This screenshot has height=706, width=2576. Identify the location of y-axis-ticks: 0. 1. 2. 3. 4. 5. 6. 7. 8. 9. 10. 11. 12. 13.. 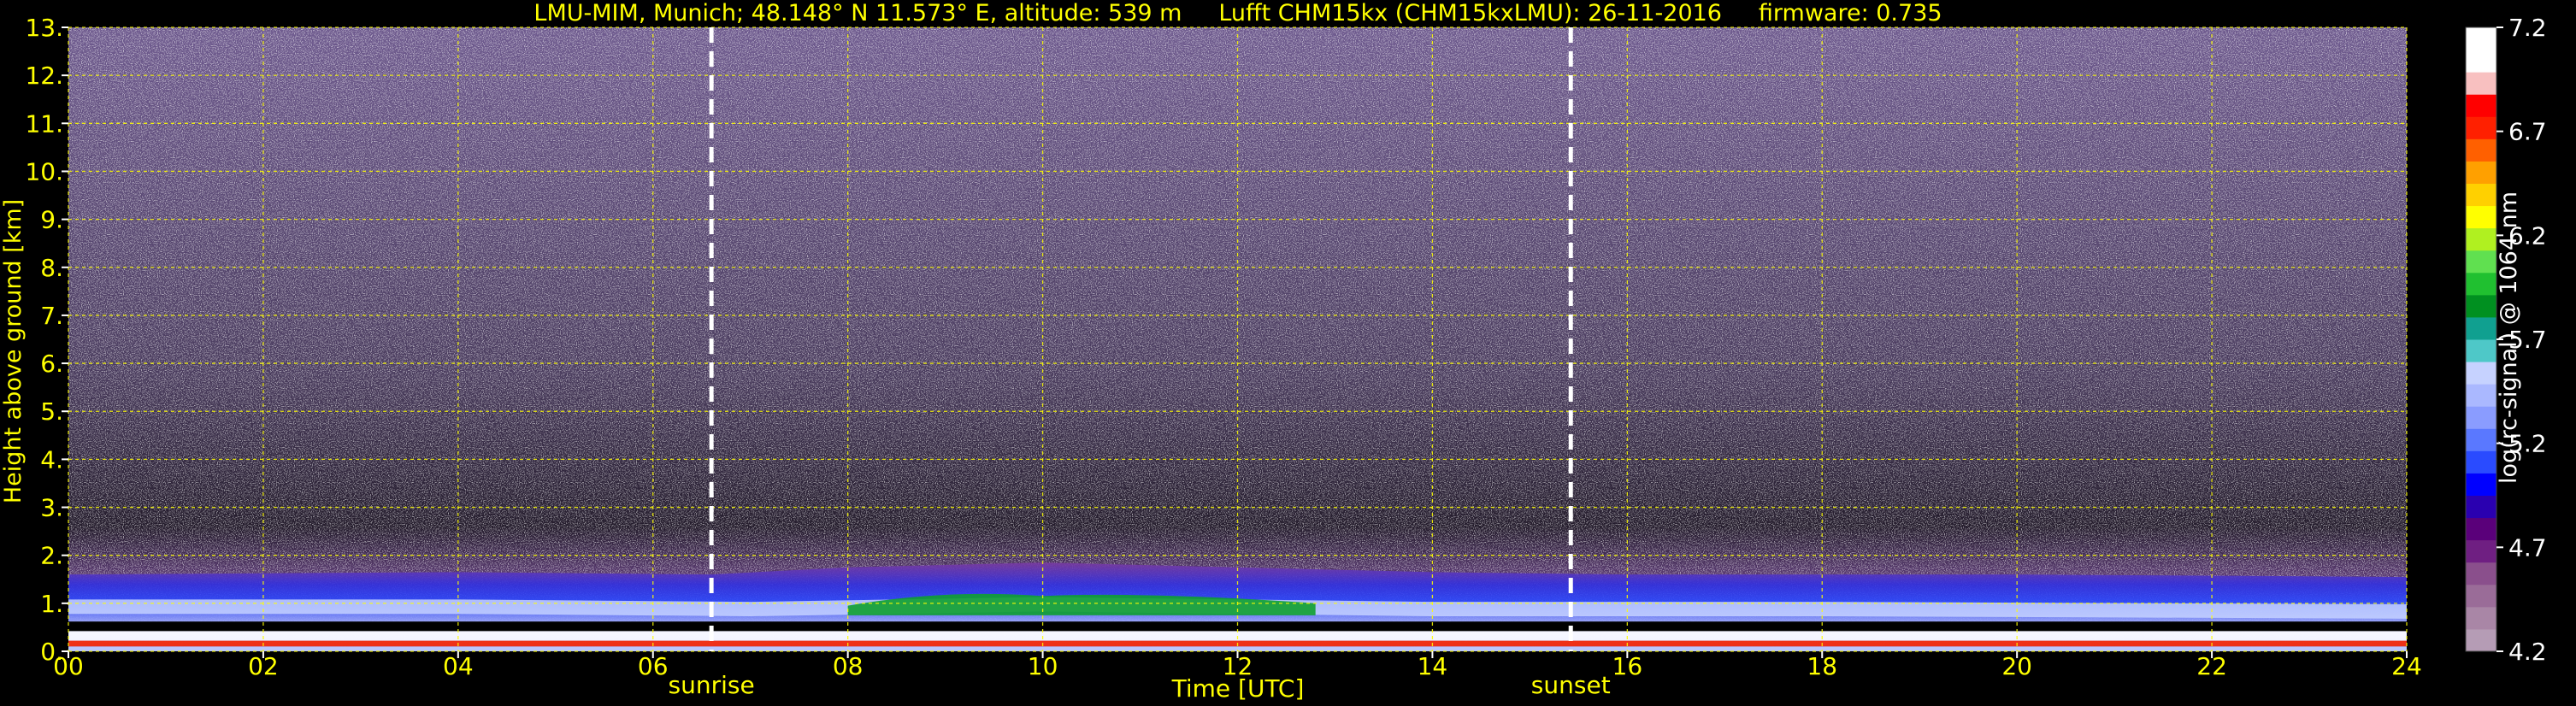
(46, 340).